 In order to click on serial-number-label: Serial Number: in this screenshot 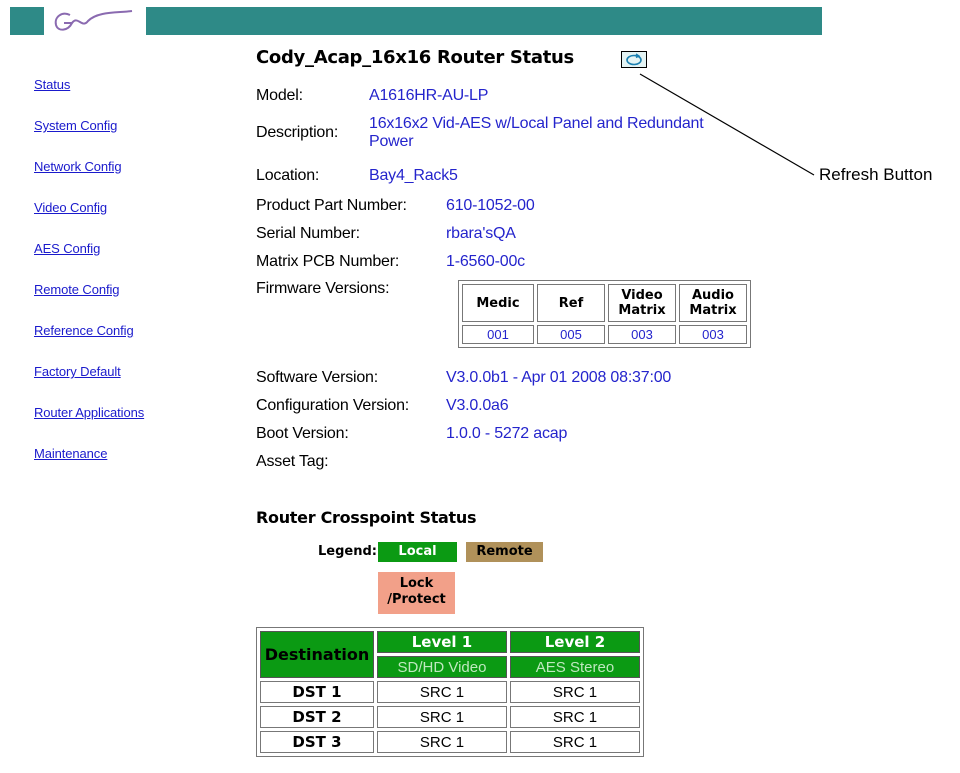, I will do `click(308, 233)`.